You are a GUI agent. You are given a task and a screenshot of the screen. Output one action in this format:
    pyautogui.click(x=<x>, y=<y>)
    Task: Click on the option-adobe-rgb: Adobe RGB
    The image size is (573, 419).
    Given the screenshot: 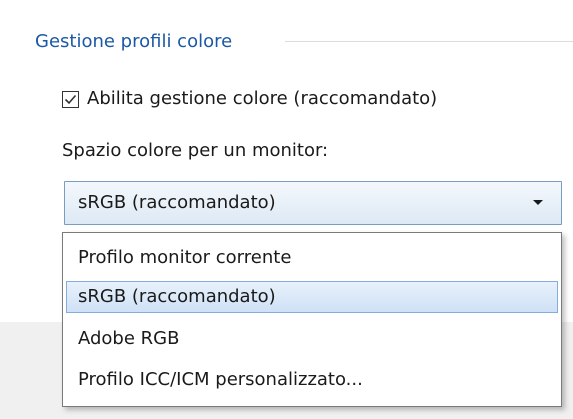 What is the action you would take?
    pyautogui.click(x=312, y=339)
    